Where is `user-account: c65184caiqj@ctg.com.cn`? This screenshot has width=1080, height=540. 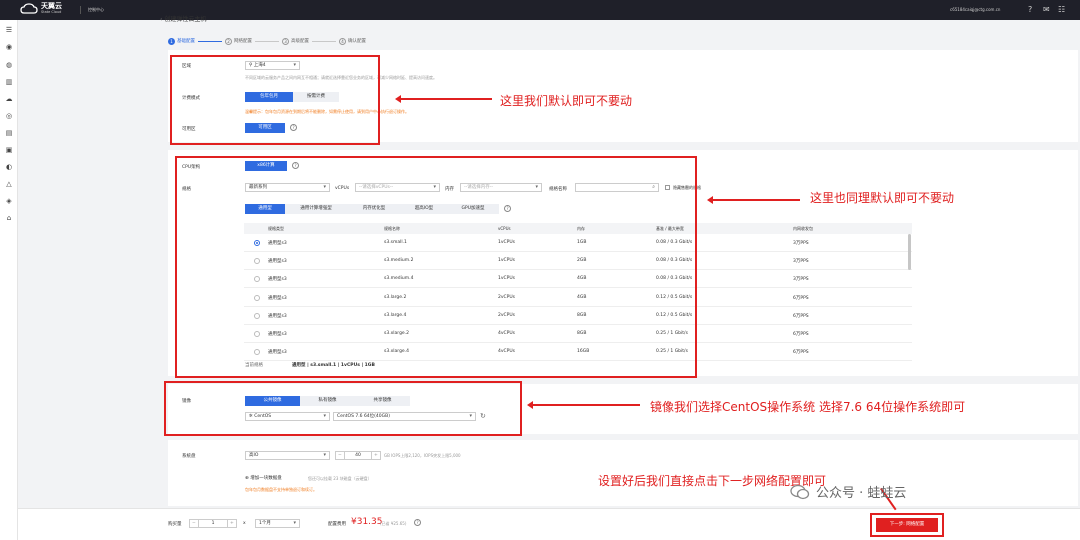 user-account: c65184caiqj@ctg.com.cn is located at coordinates (975, 9).